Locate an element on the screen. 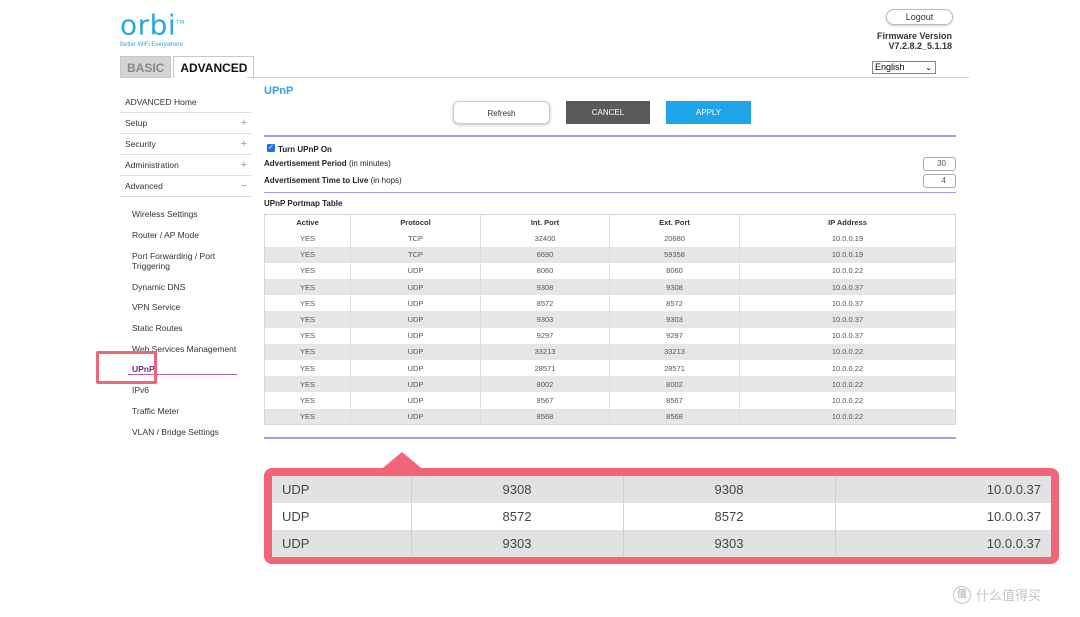 The height and width of the screenshot is (617, 1080). table-row: YES UDP 9308 9308 10.0.0.37 is located at coordinates (610, 287).